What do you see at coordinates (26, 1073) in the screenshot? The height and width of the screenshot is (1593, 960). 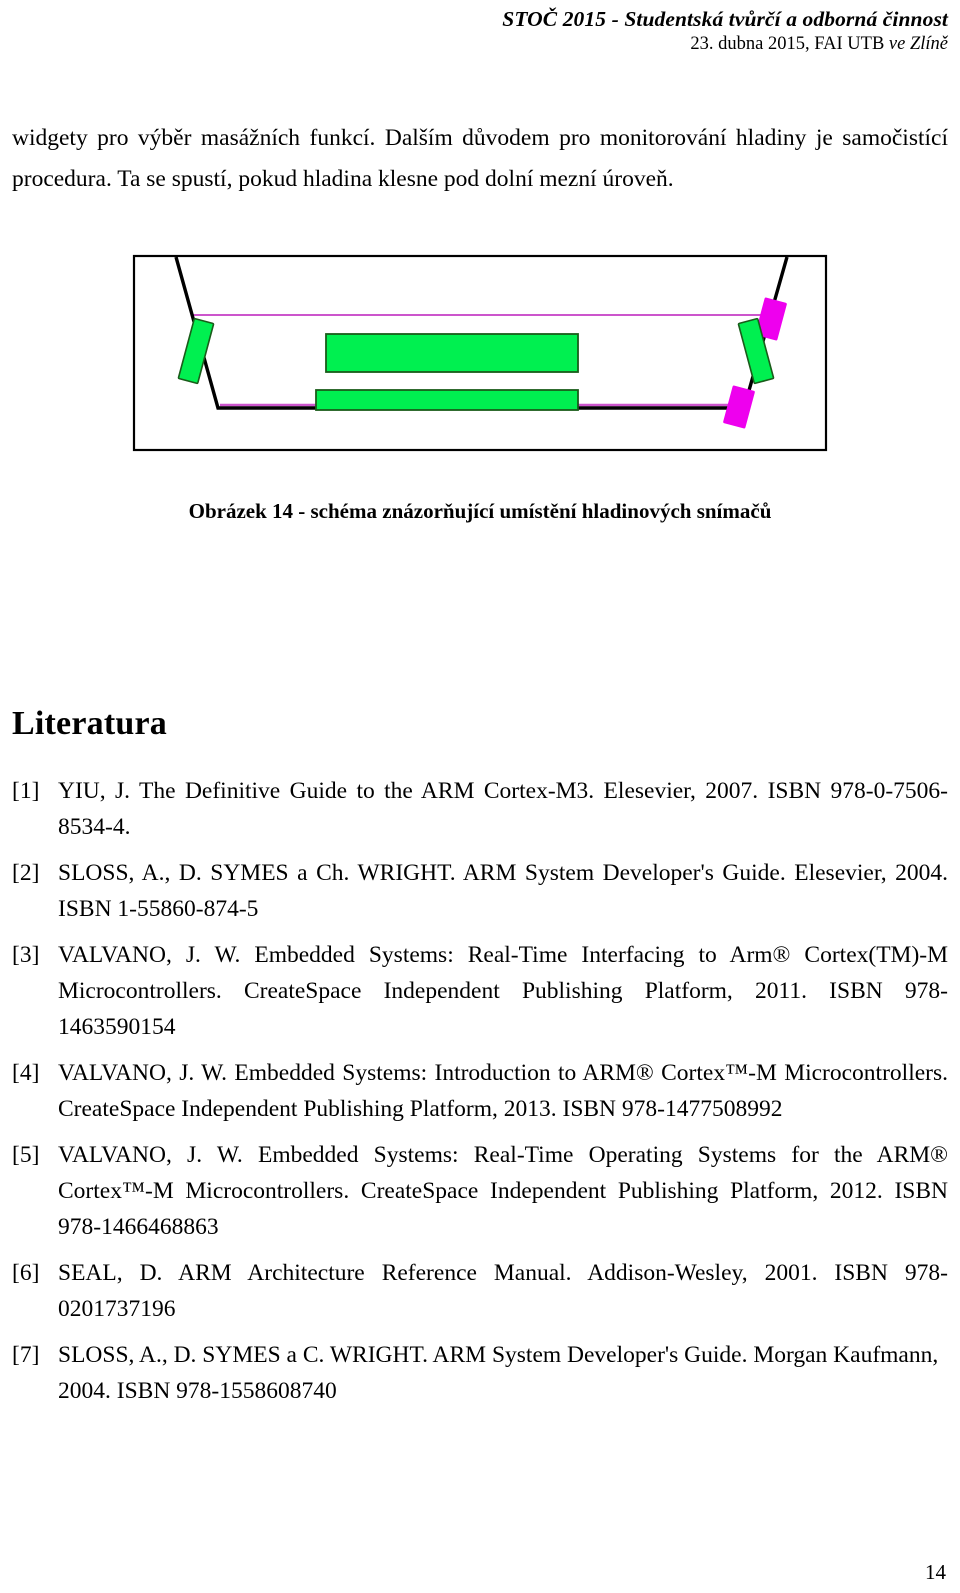 I see `reference-marker: [4]` at bounding box center [26, 1073].